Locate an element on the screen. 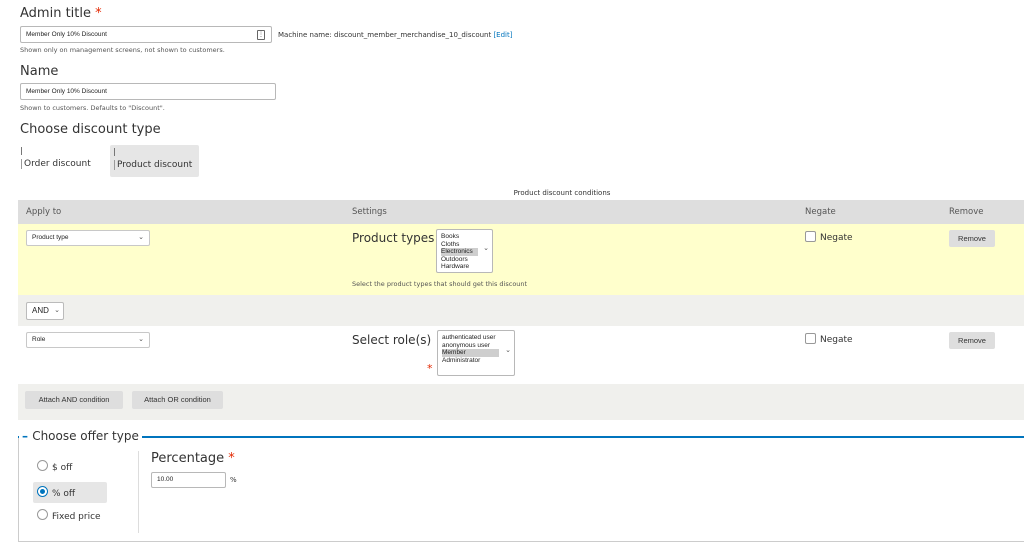 Image resolution: width=1024 pixels, height=555 pixels. percentage-suffix: % is located at coordinates (233, 480).